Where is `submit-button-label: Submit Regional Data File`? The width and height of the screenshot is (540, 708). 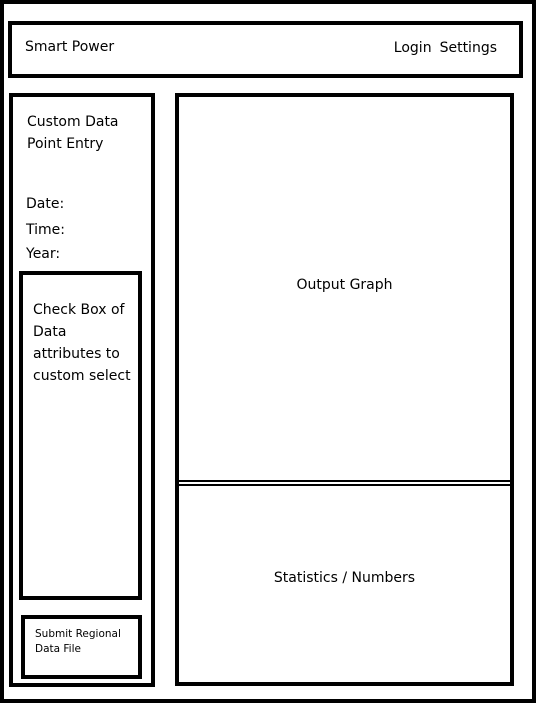
submit-button-label: Submit Regional Data File is located at coordinates (78, 641).